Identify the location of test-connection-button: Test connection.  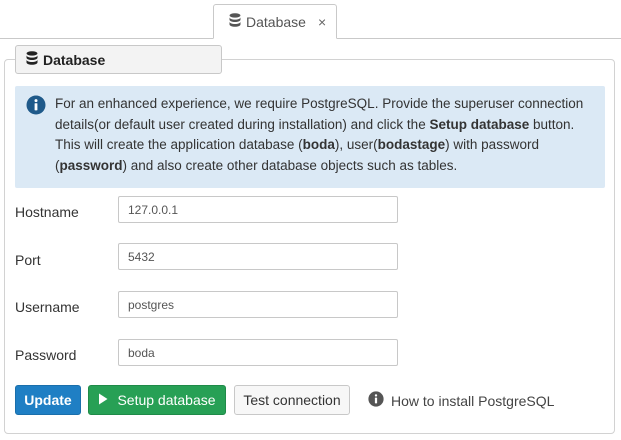
(292, 400).